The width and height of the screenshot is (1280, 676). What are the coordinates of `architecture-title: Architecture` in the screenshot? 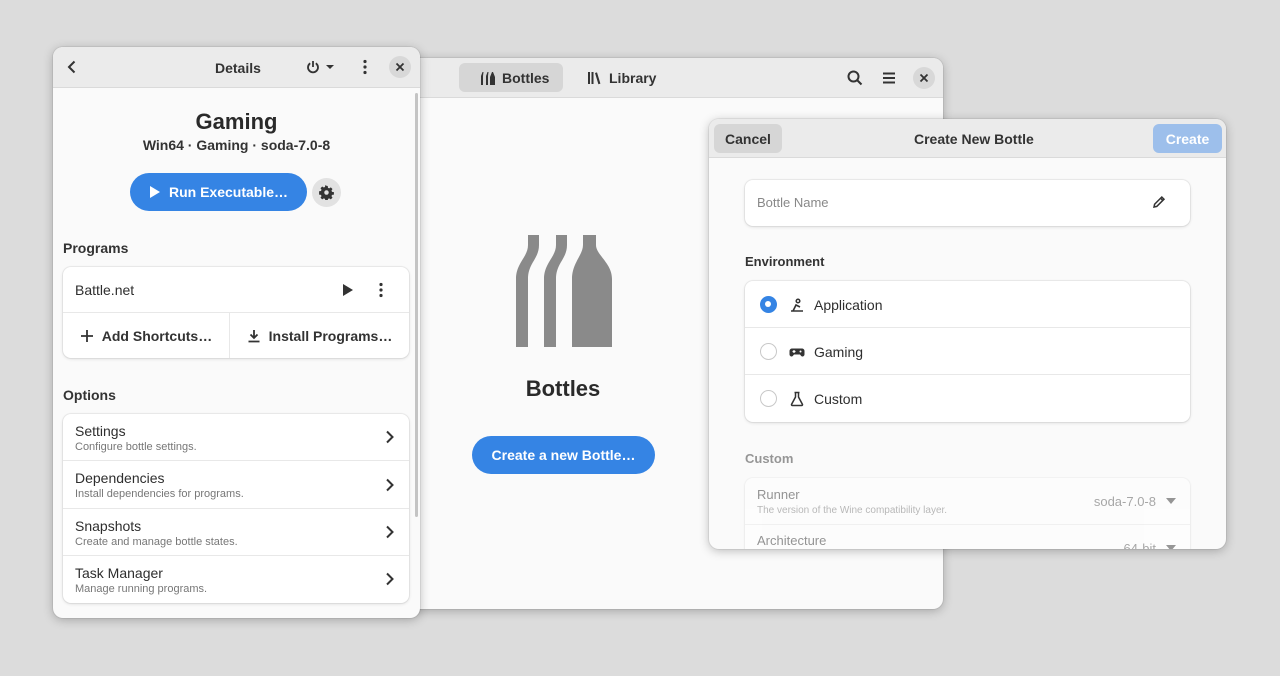 It's located at (792, 540).